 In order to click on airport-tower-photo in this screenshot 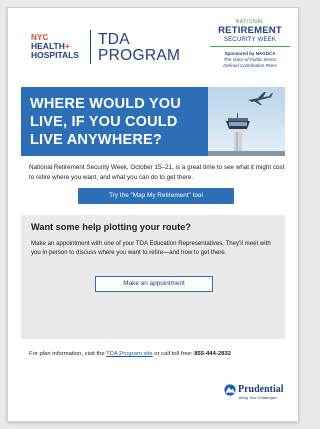, I will do `click(246, 121)`.